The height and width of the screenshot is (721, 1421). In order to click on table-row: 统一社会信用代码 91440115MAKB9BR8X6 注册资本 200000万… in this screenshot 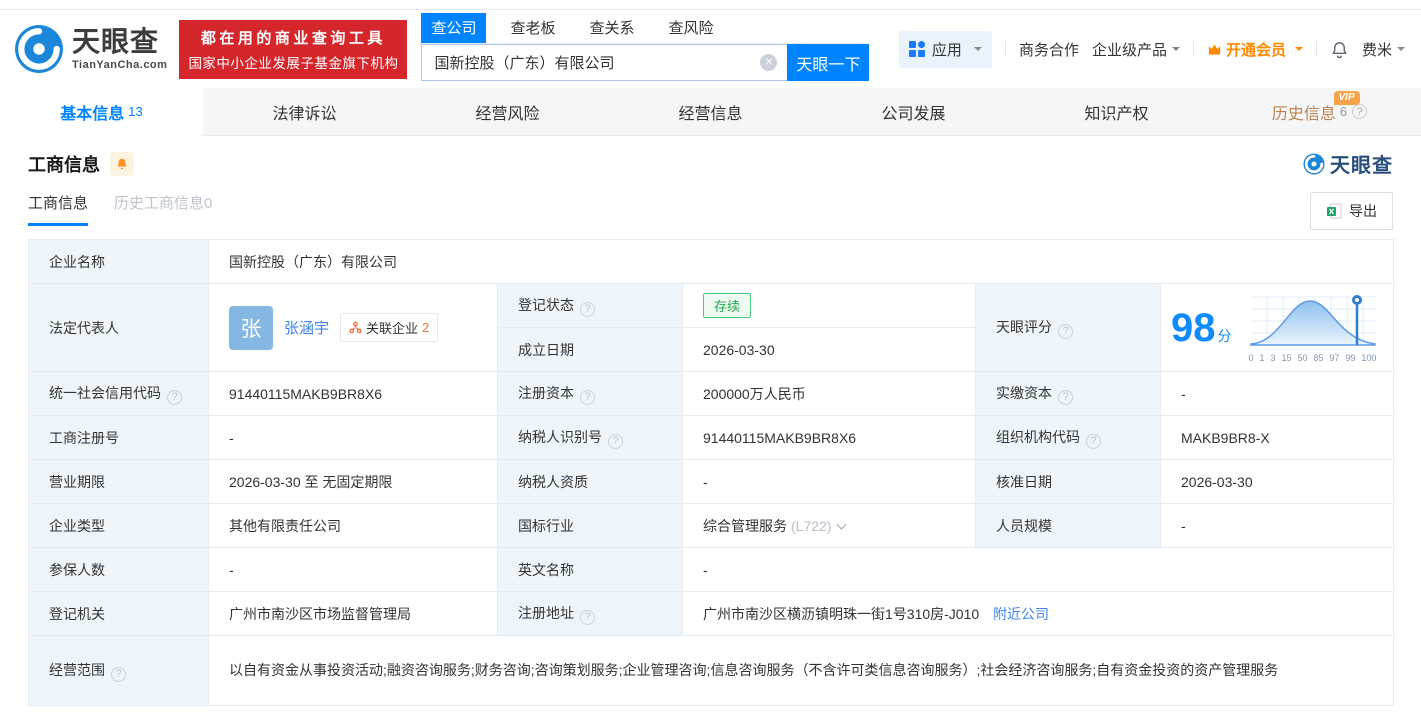, I will do `click(711, 393)`.